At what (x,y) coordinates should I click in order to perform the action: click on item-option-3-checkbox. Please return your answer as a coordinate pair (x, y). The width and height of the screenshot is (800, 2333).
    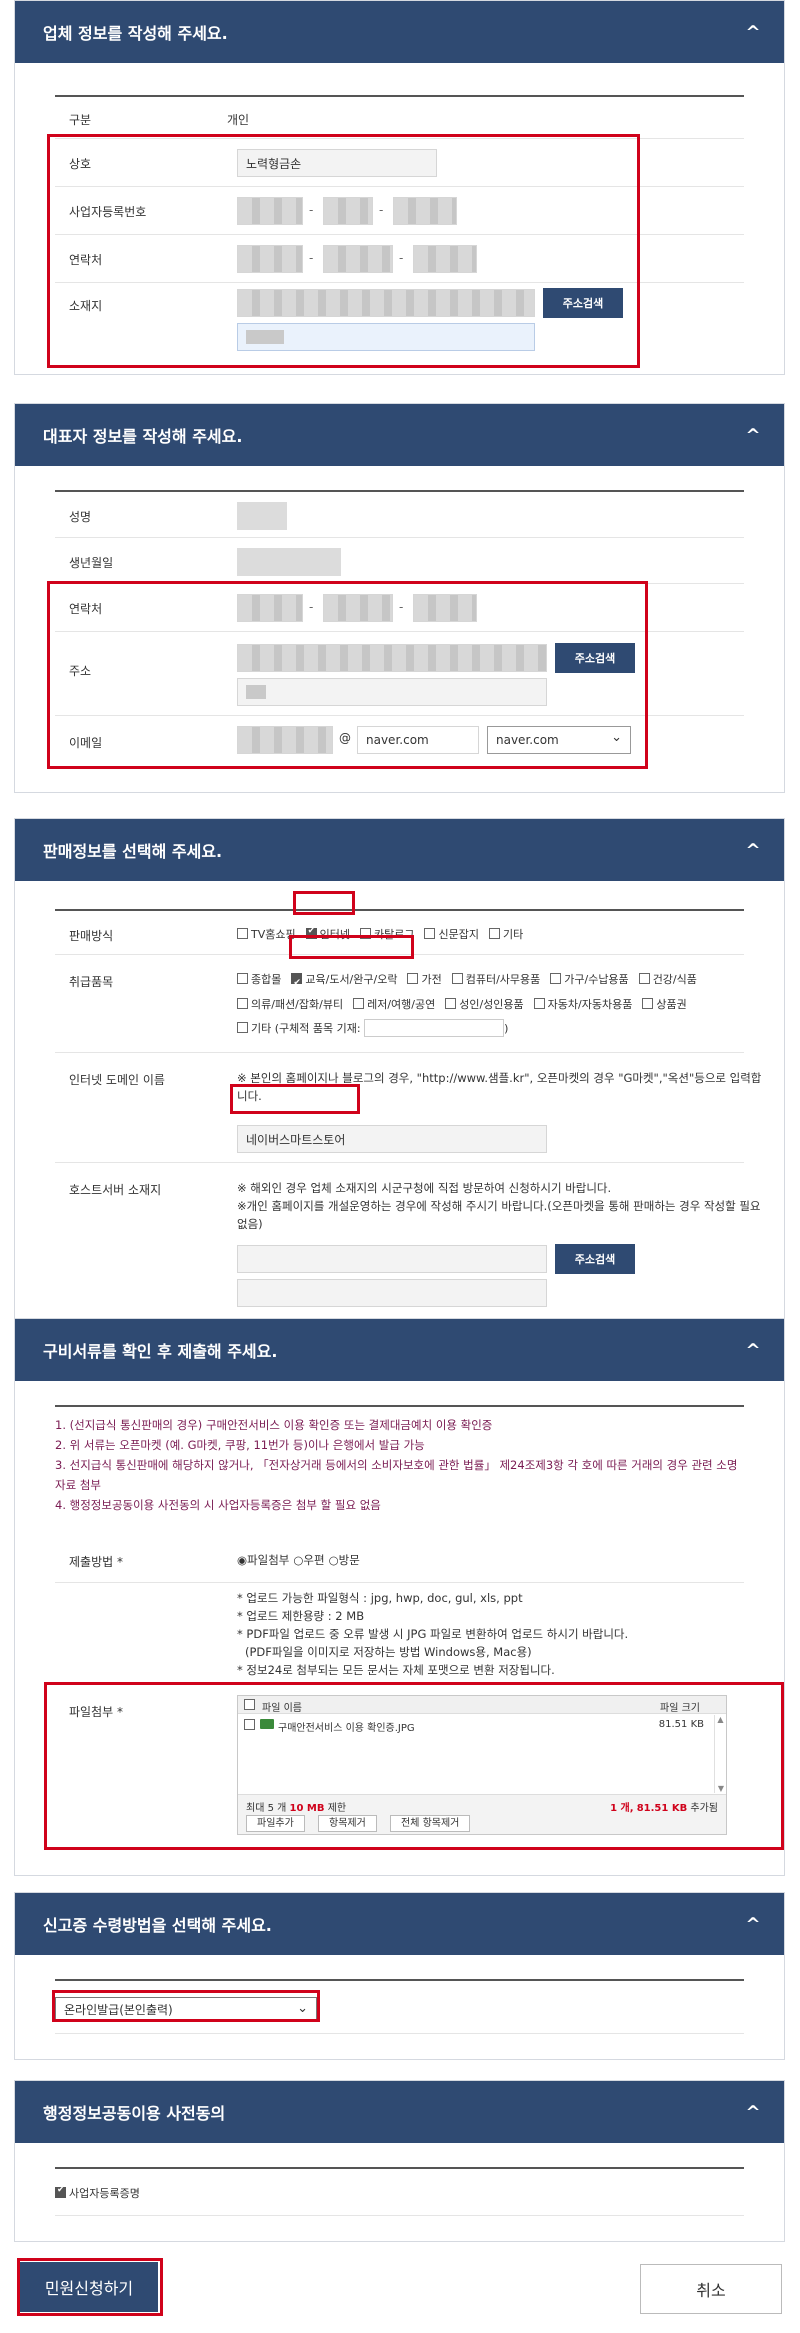
    Looking at the image, I should click on (457, 978).